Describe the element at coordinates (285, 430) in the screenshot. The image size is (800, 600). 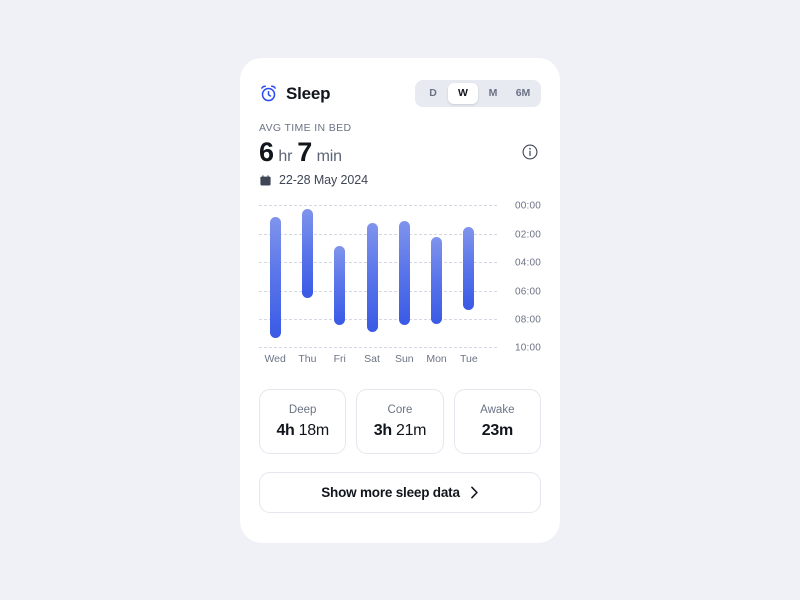
I see `stat-value-deep-num: 4h` at that location.